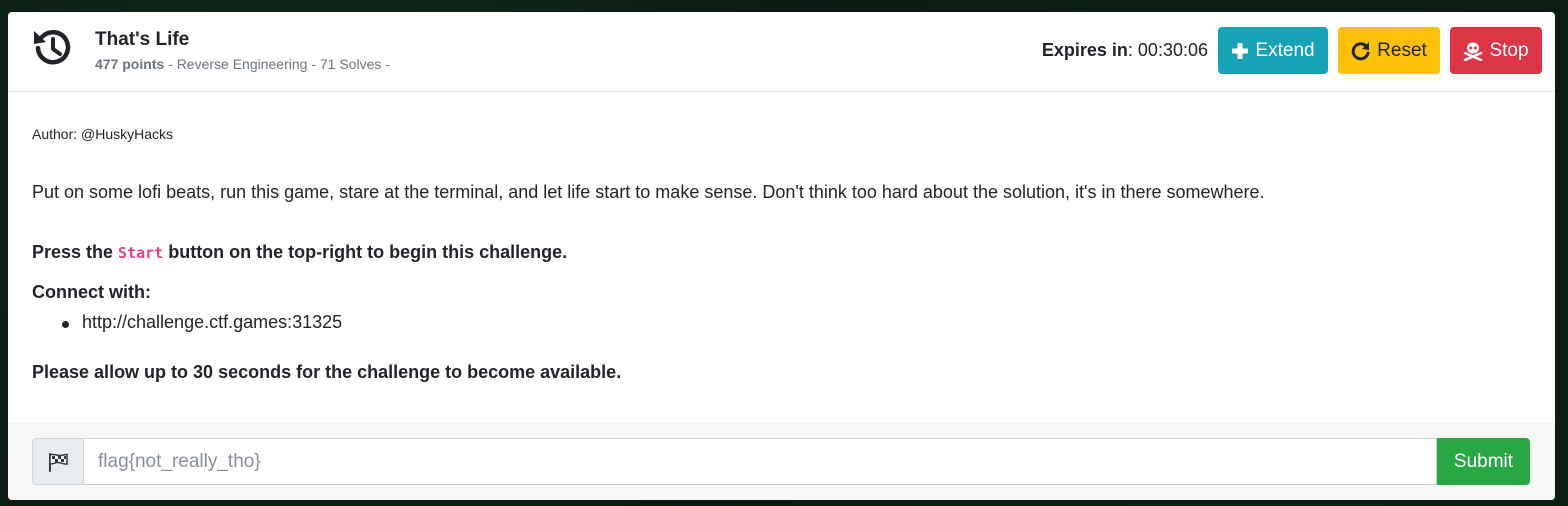  Describe the element at coordinates (75, 252) in the screenshot. I see `start-instruction-prefix: Press the` at that location.